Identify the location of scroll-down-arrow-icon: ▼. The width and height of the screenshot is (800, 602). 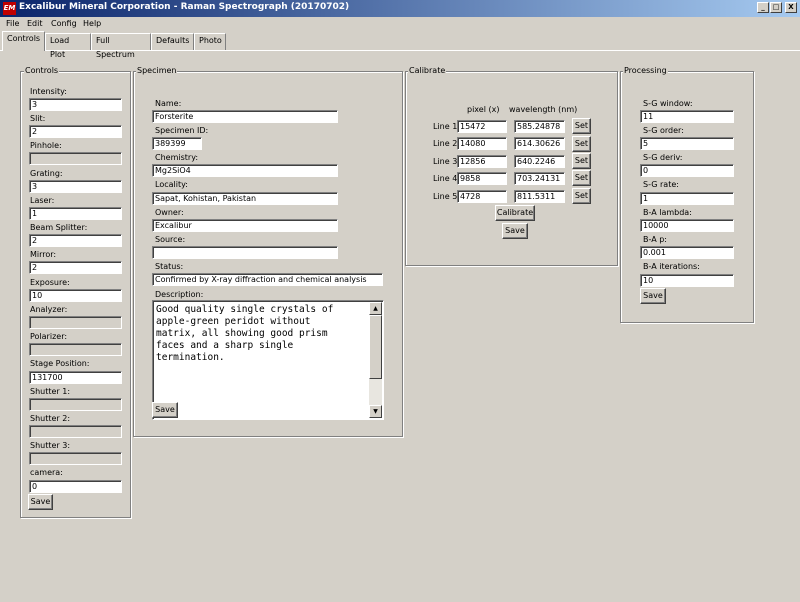
(375, 411).